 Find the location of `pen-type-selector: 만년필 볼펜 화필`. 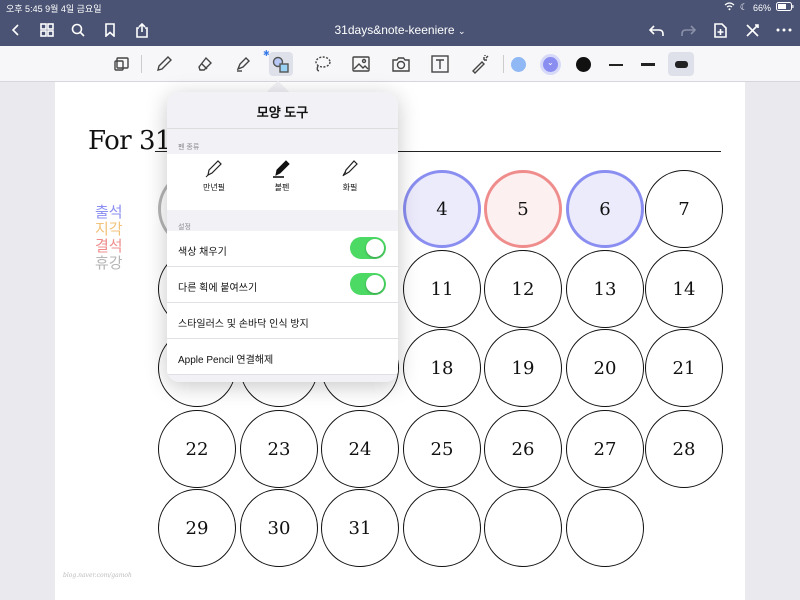

pen-type-selector: 만년필 볼펜 화필 is located at coordinates (282, 182).